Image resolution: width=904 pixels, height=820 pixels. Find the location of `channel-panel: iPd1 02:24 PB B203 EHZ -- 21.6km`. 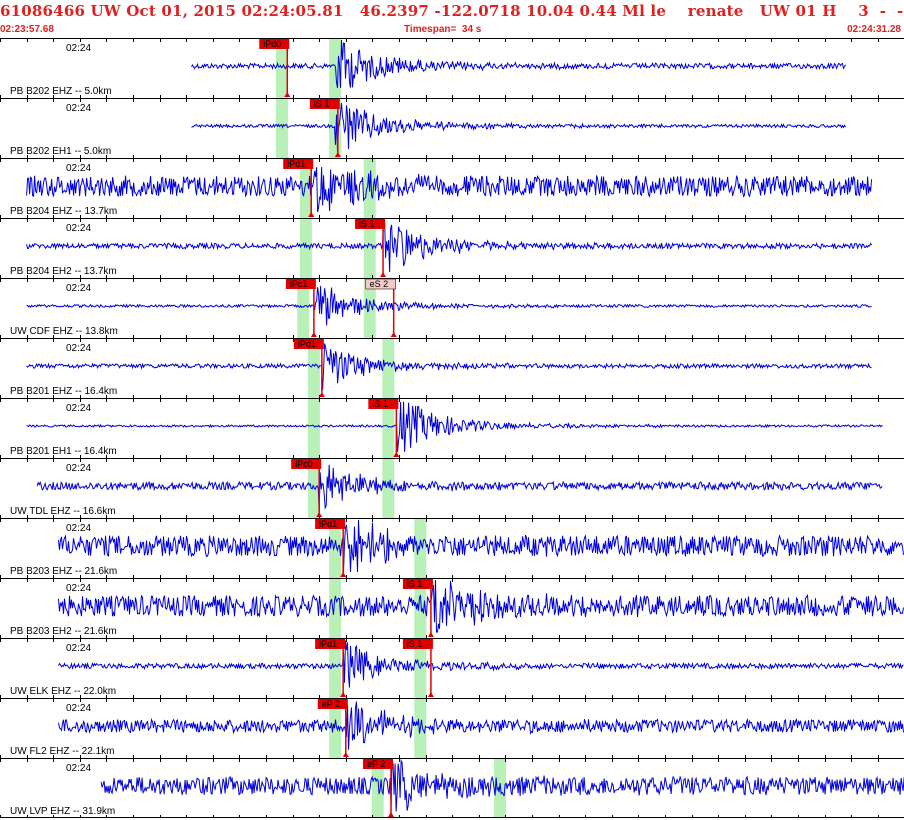

channel-panel: iPd1 02:24 PB B203 EHZ -- 21.6km is located at coordinates (452, 548).